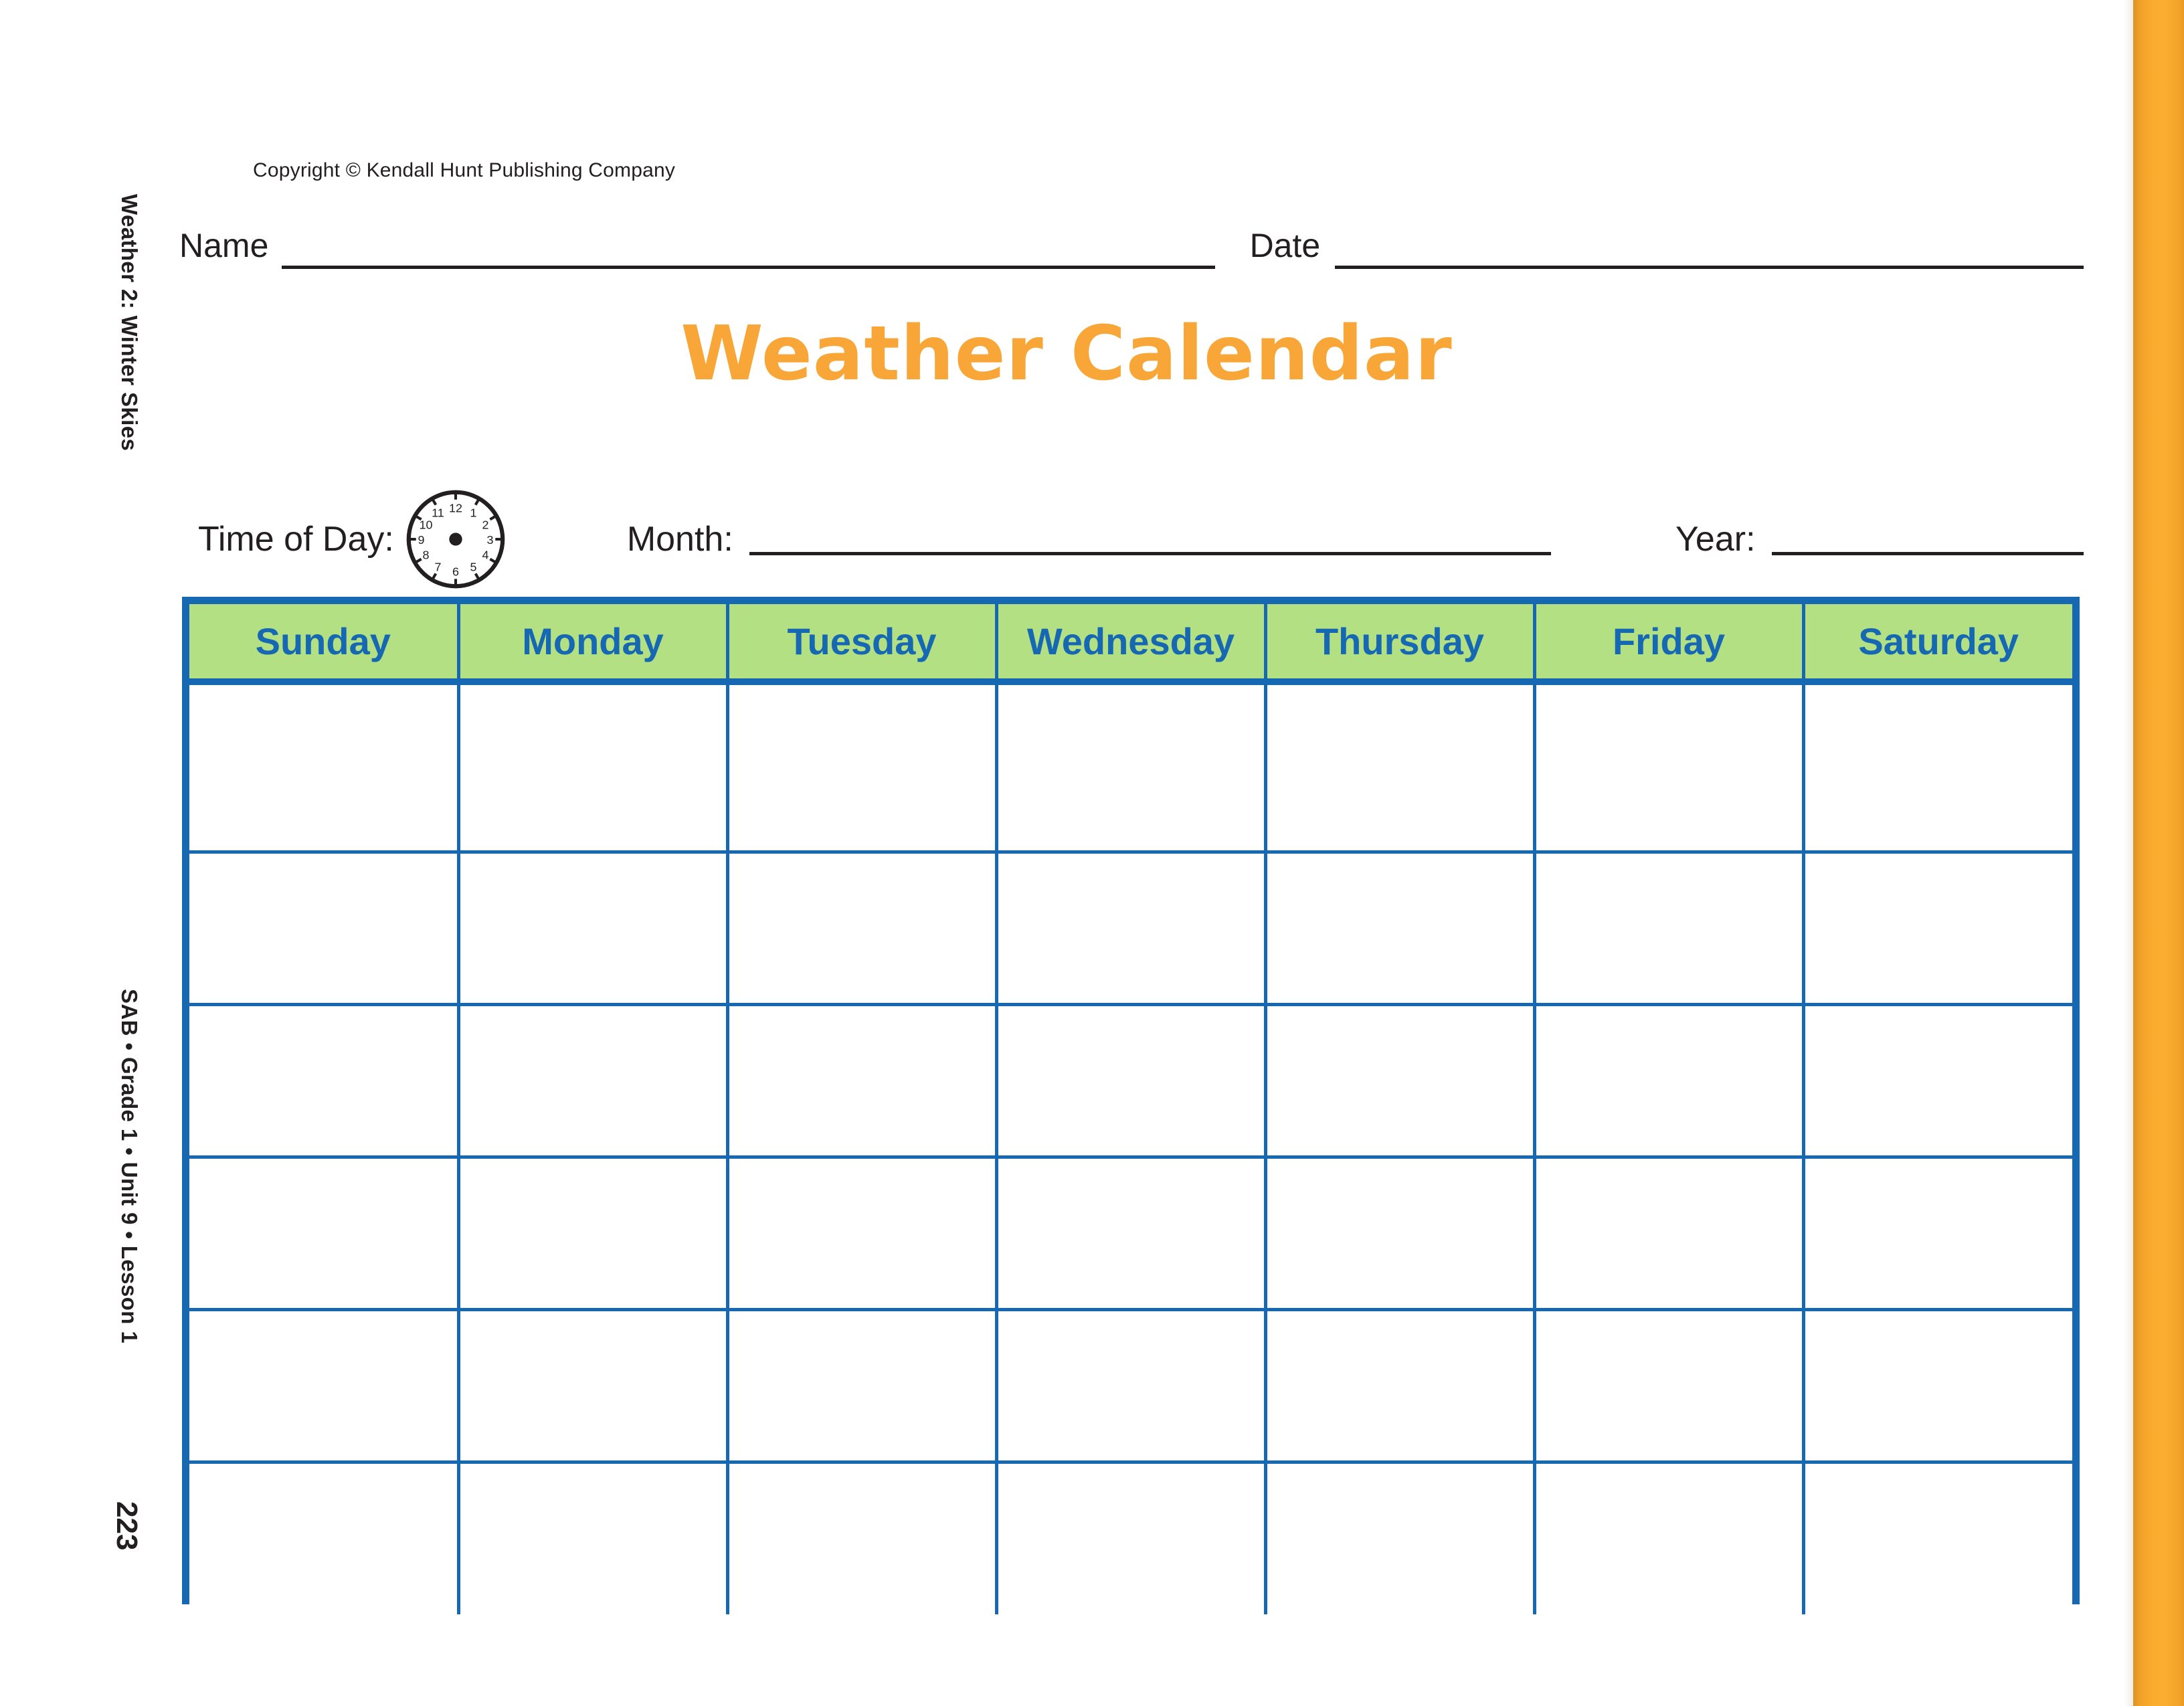  I want to click on svg-text: 4, so click(485, 555).